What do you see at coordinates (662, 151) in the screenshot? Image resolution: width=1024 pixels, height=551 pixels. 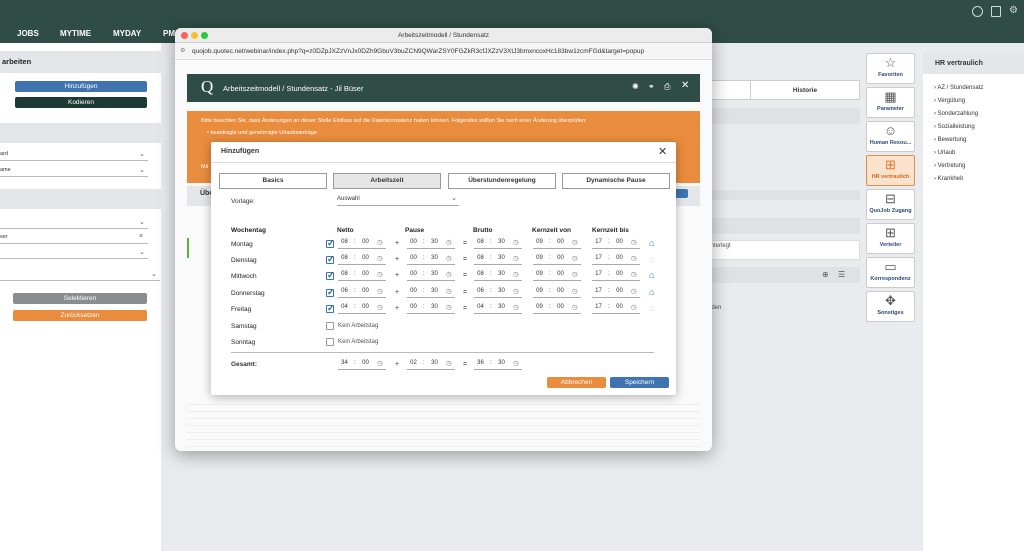 I see `dialog-close-icon: ✕` at bounding box center [662, 151].